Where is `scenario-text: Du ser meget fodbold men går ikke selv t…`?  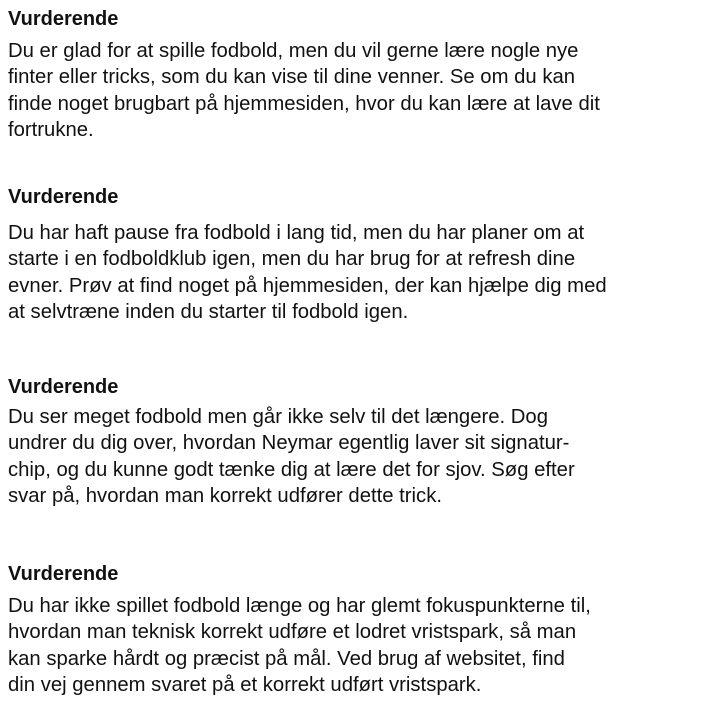 scenario-text: Du ser meget fodbold men går ikke selv t… is located at coordinates (291, 456).